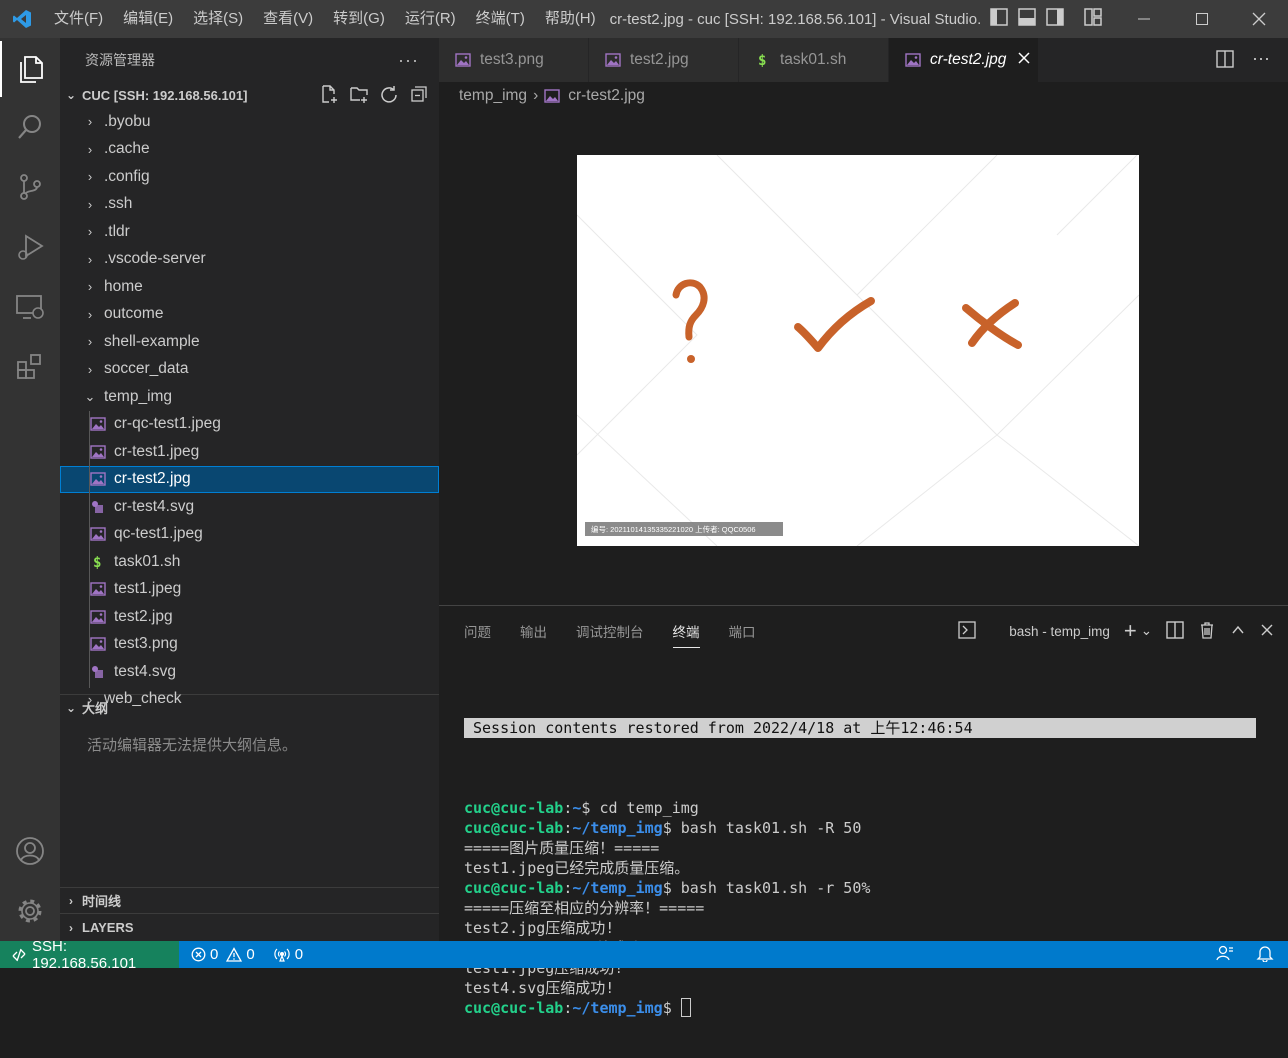  I want to click on editor-tab: $ task01.sh, so click(814, 60).